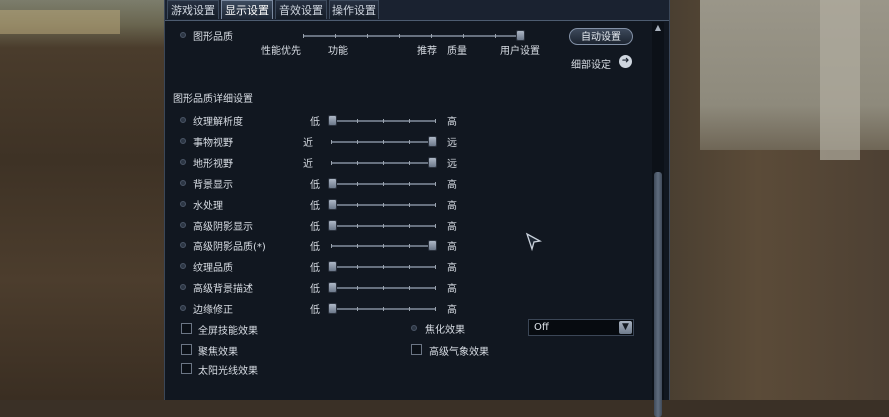 The height and width of the screenshot is (417, 889). I want to click on slider-min-label: 近, so click(308, 143).